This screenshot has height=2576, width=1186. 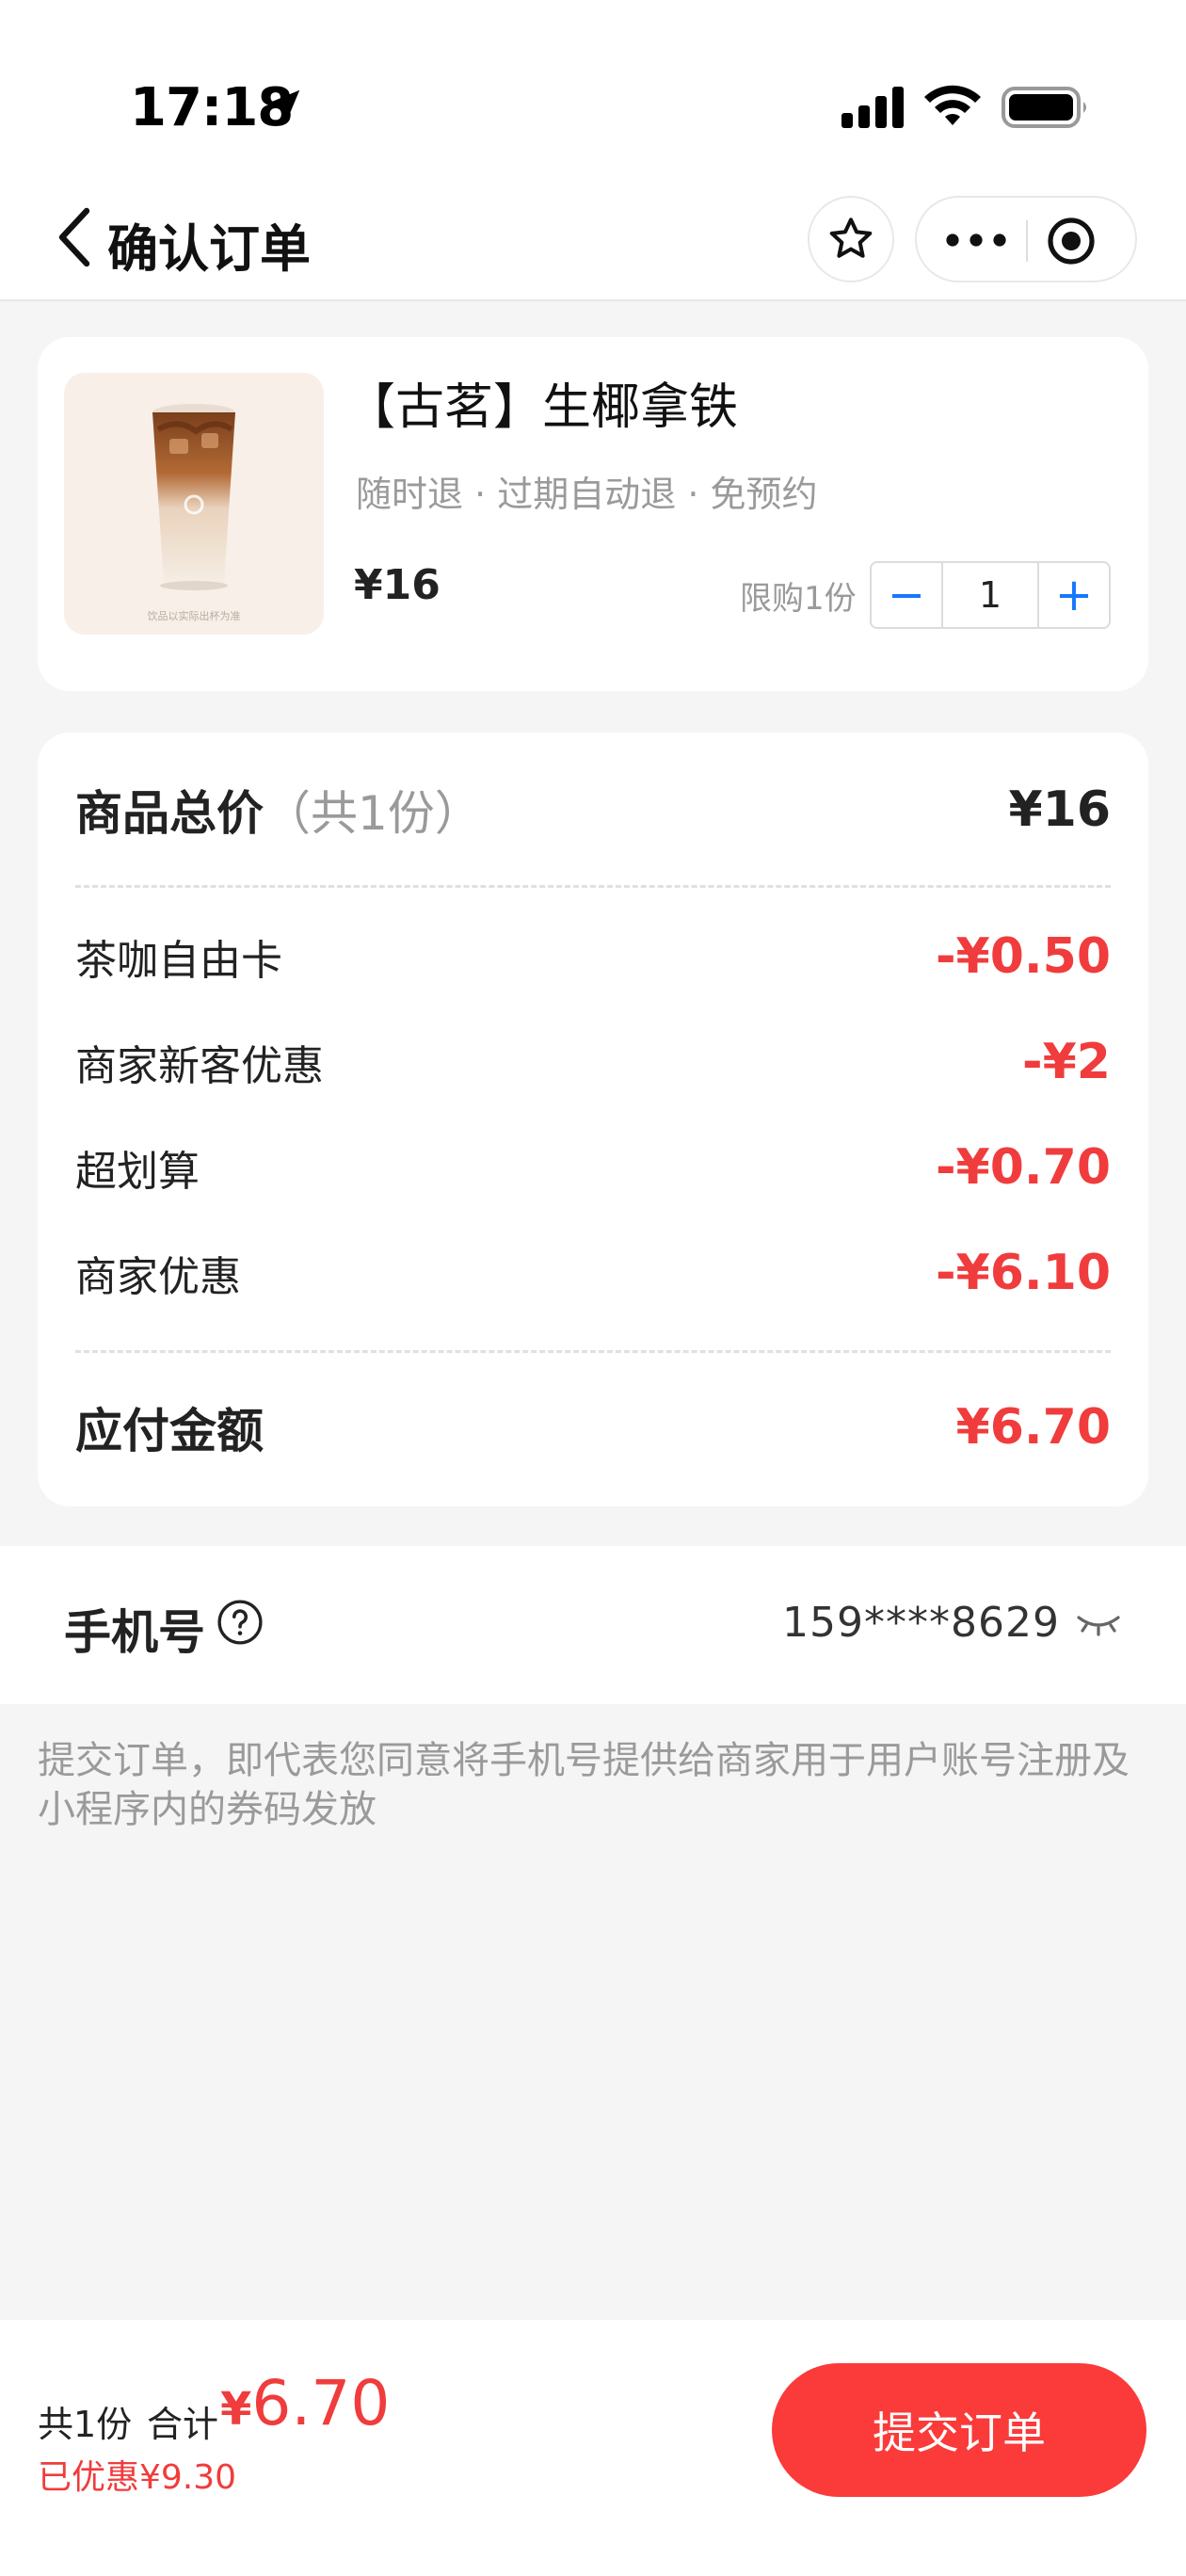 I want to click on product-tags: 随时退 · 过期自动退 · 免预约, so click(x=587, y=494).